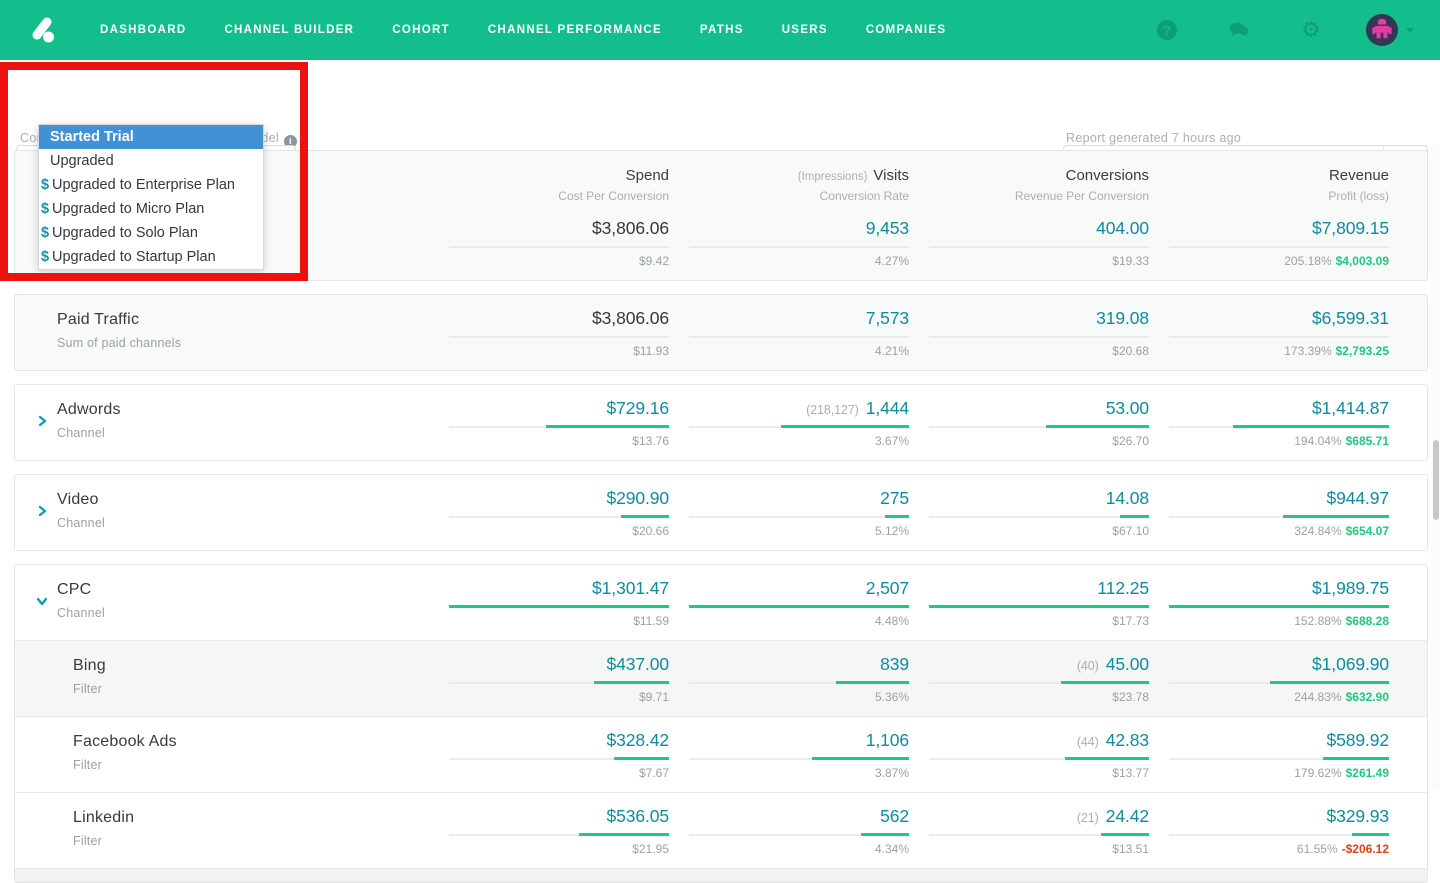 The image size is (1440, 883). What do you see at coordinates (799, 175) in the screenshot?
I see `column-header-main: (Impressions) Visits` at bounding box center [799, 175].